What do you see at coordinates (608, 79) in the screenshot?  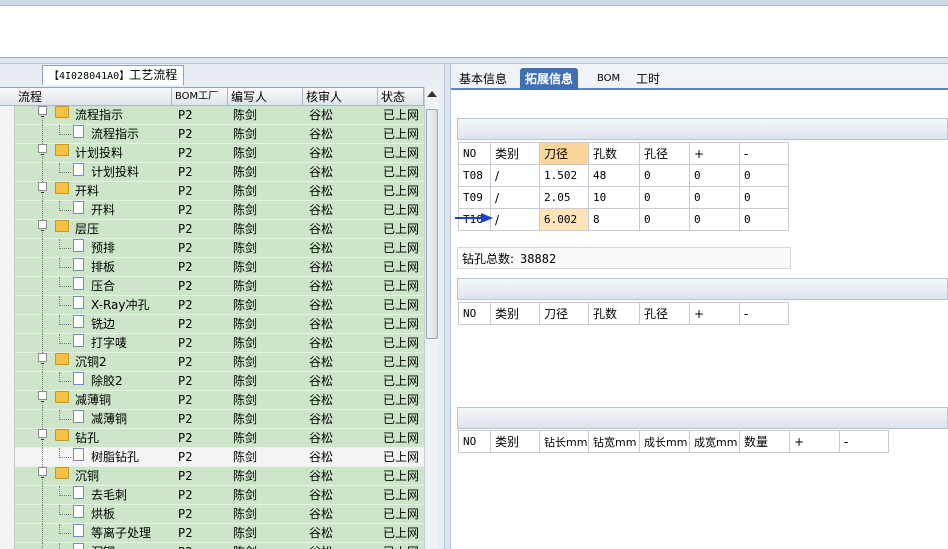 I see `tab-bom: BOM` at bounding box center [608, 79].